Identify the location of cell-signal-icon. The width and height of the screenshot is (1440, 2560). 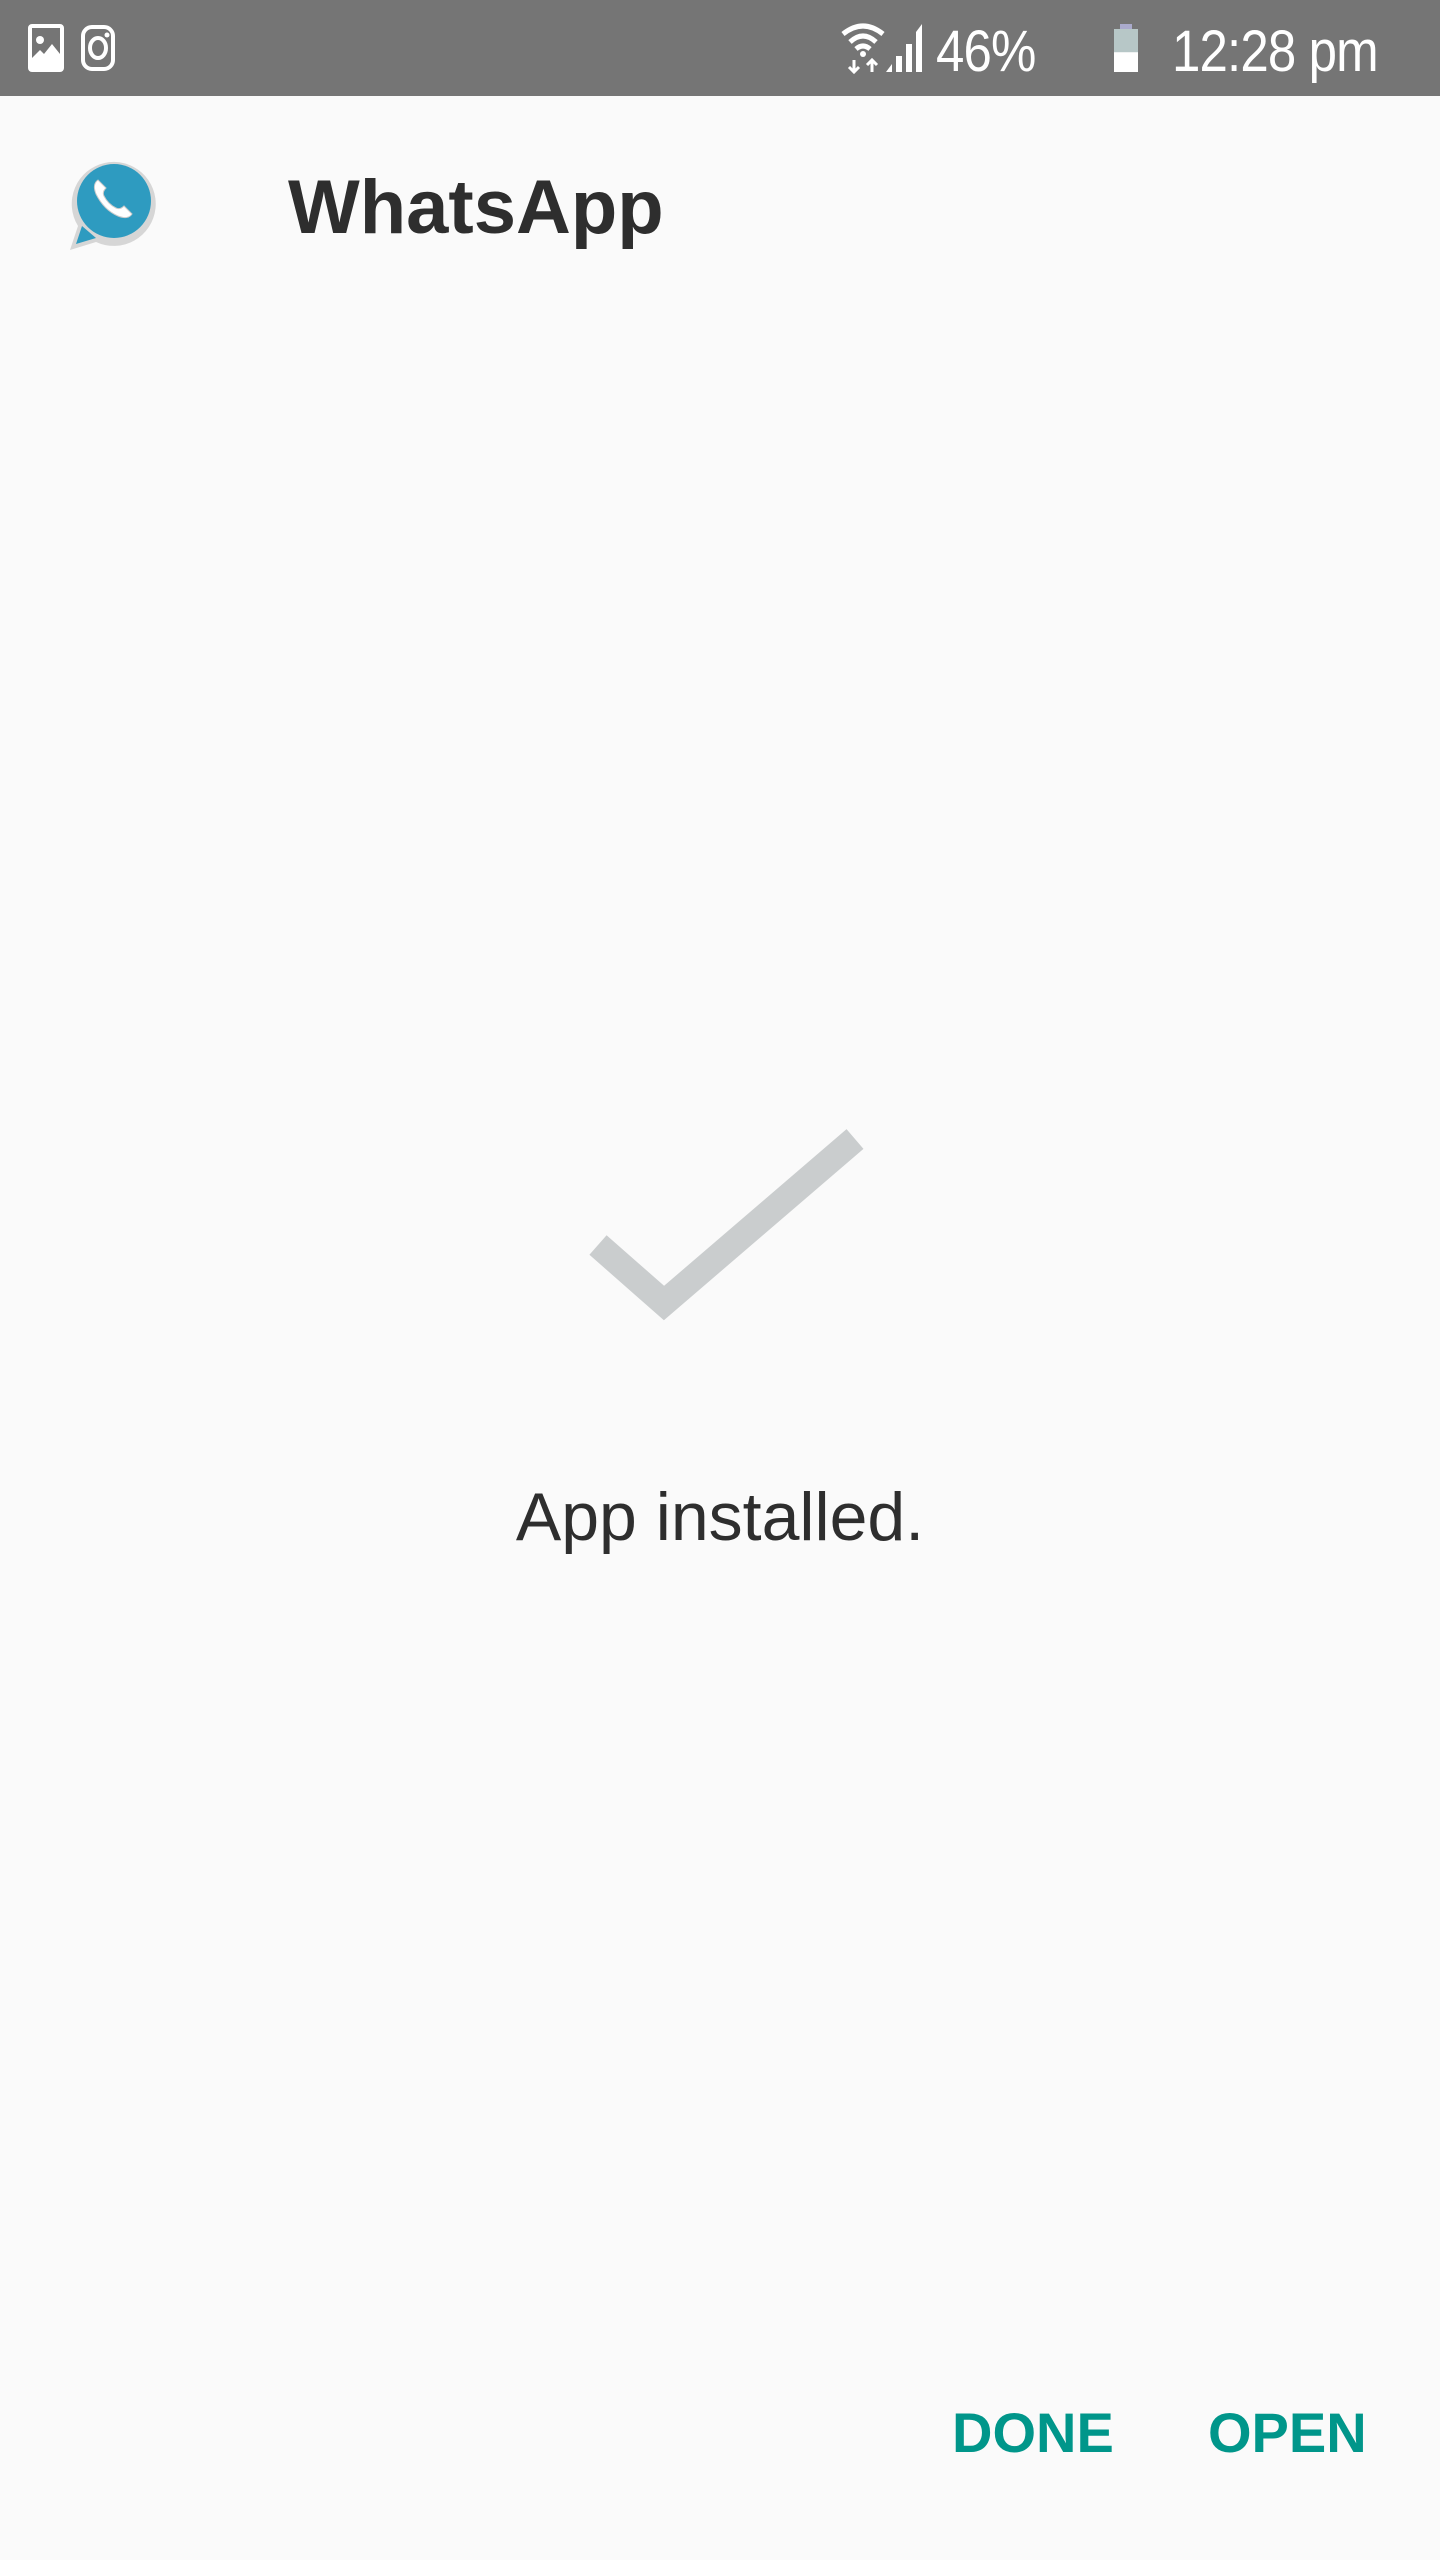
(904, 48).